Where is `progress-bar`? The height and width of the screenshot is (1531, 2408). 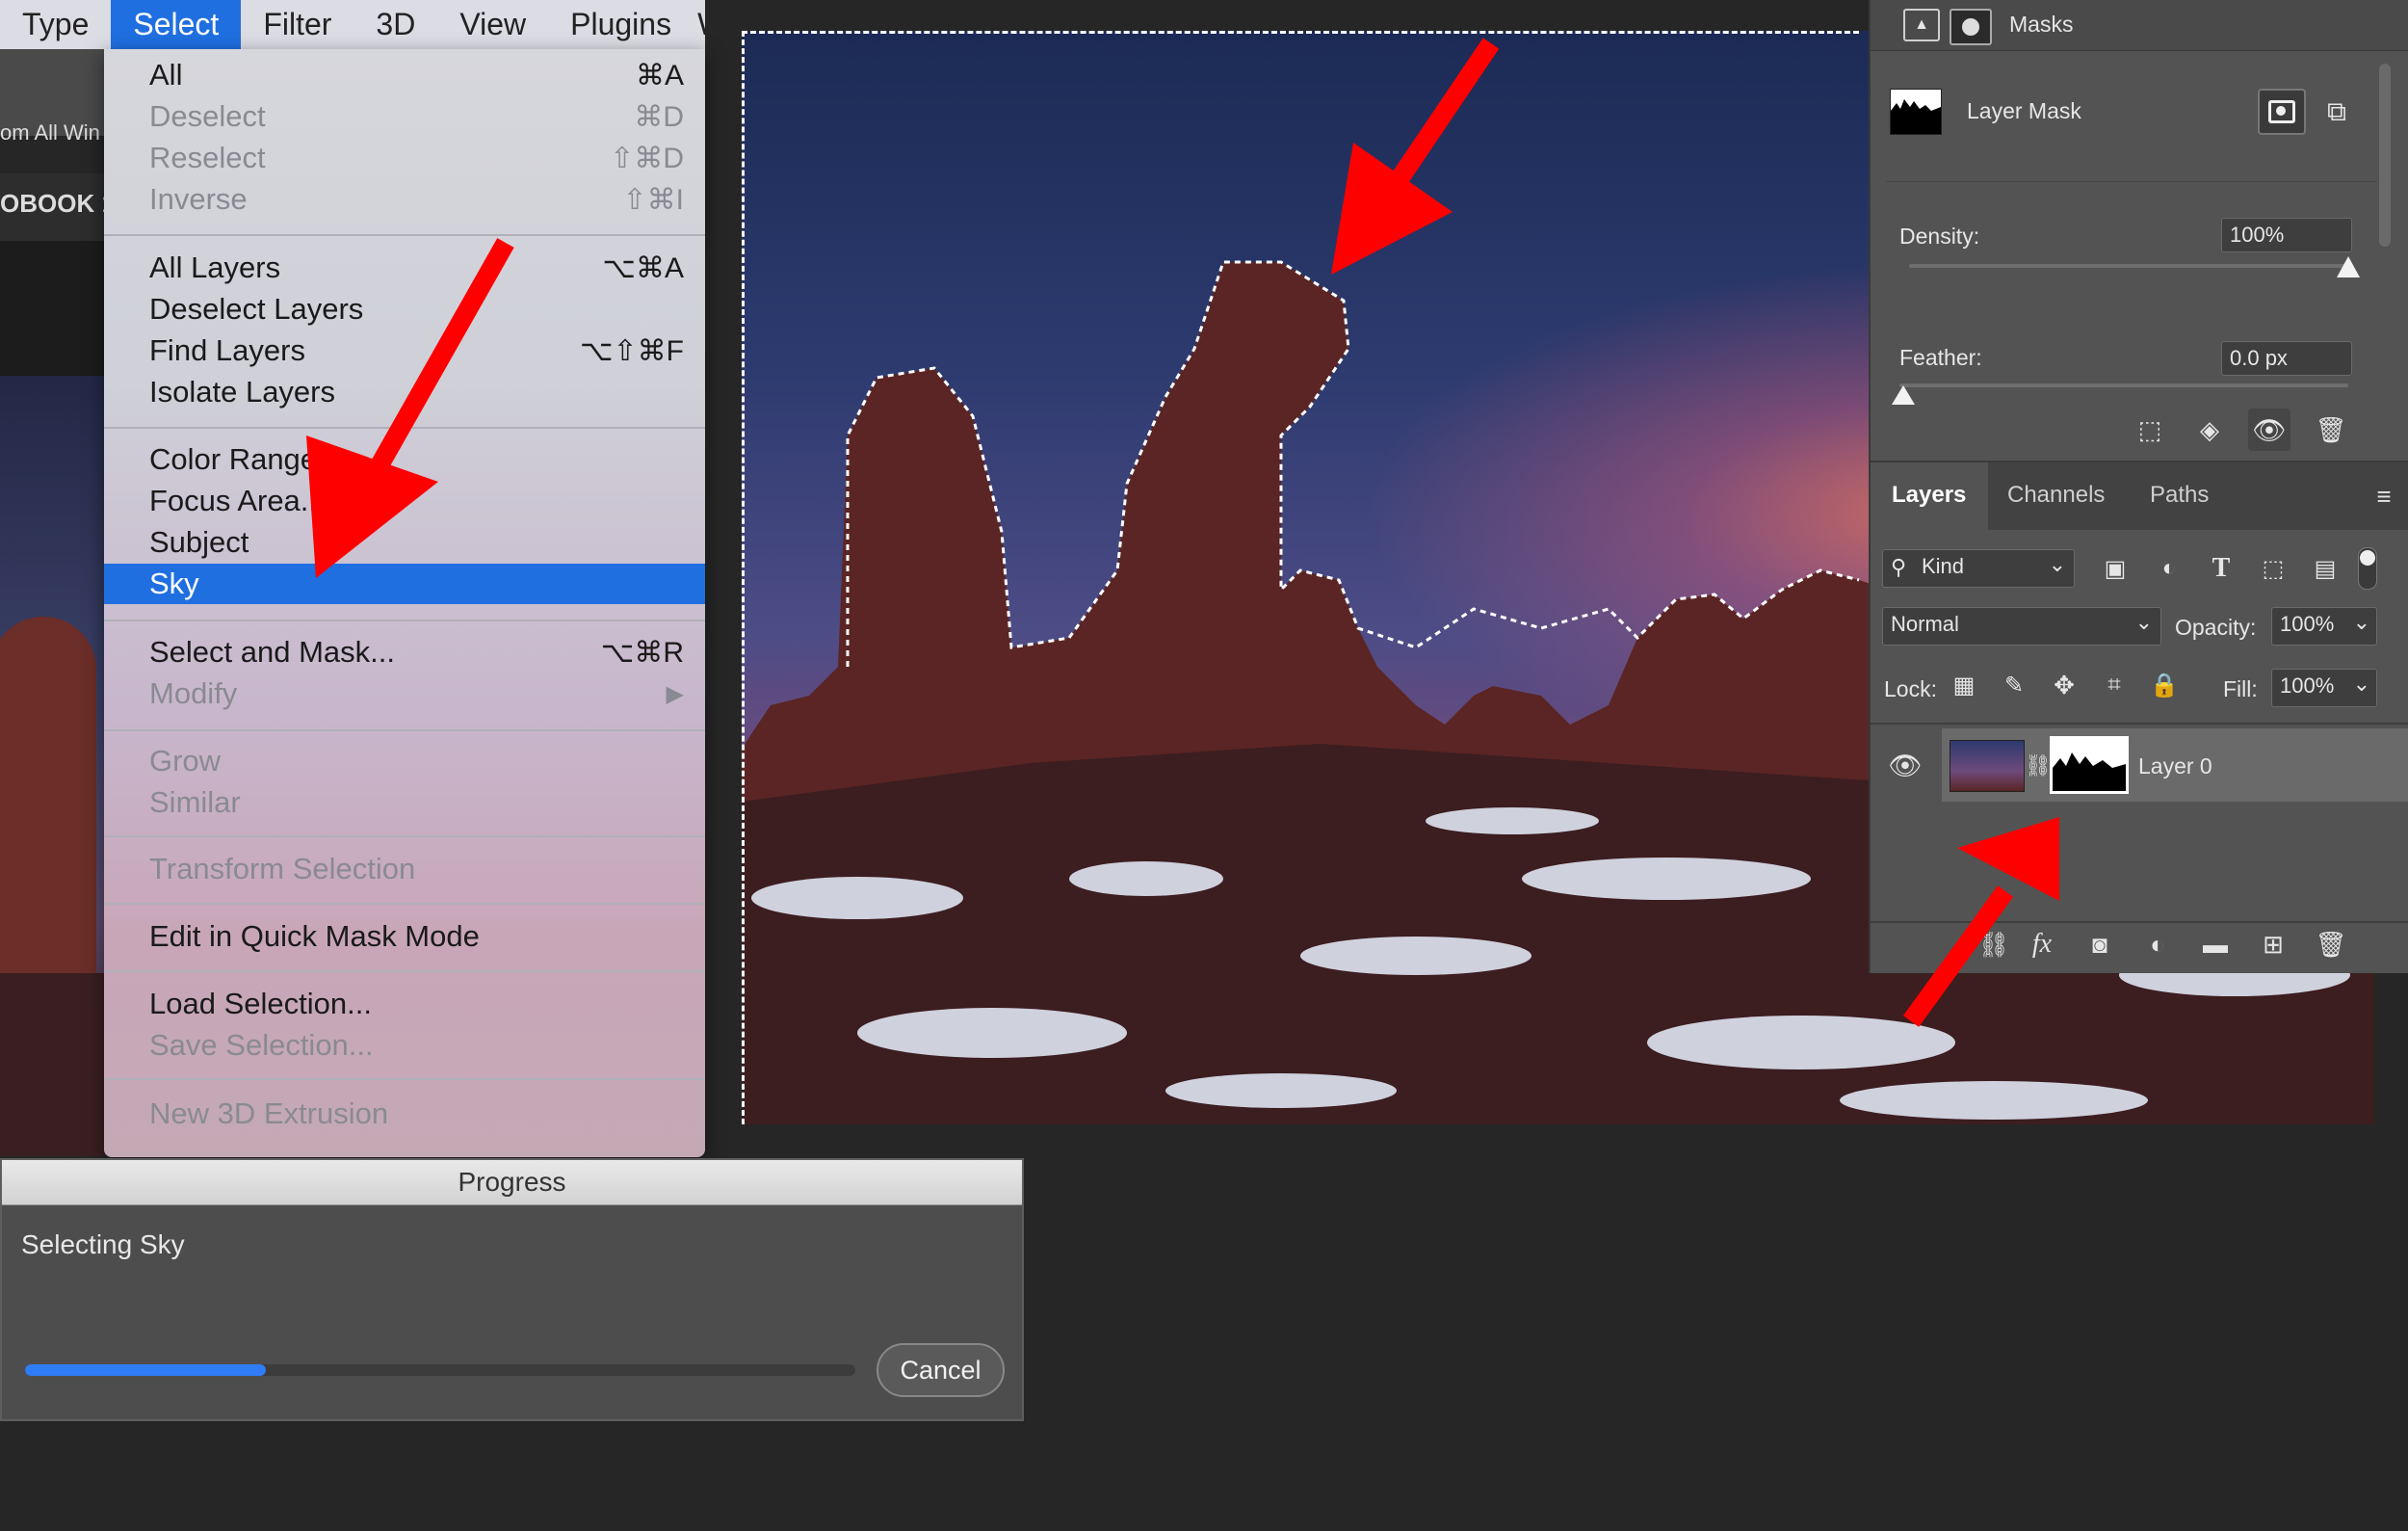 progress-bar is located at coordinates (440, 1370).